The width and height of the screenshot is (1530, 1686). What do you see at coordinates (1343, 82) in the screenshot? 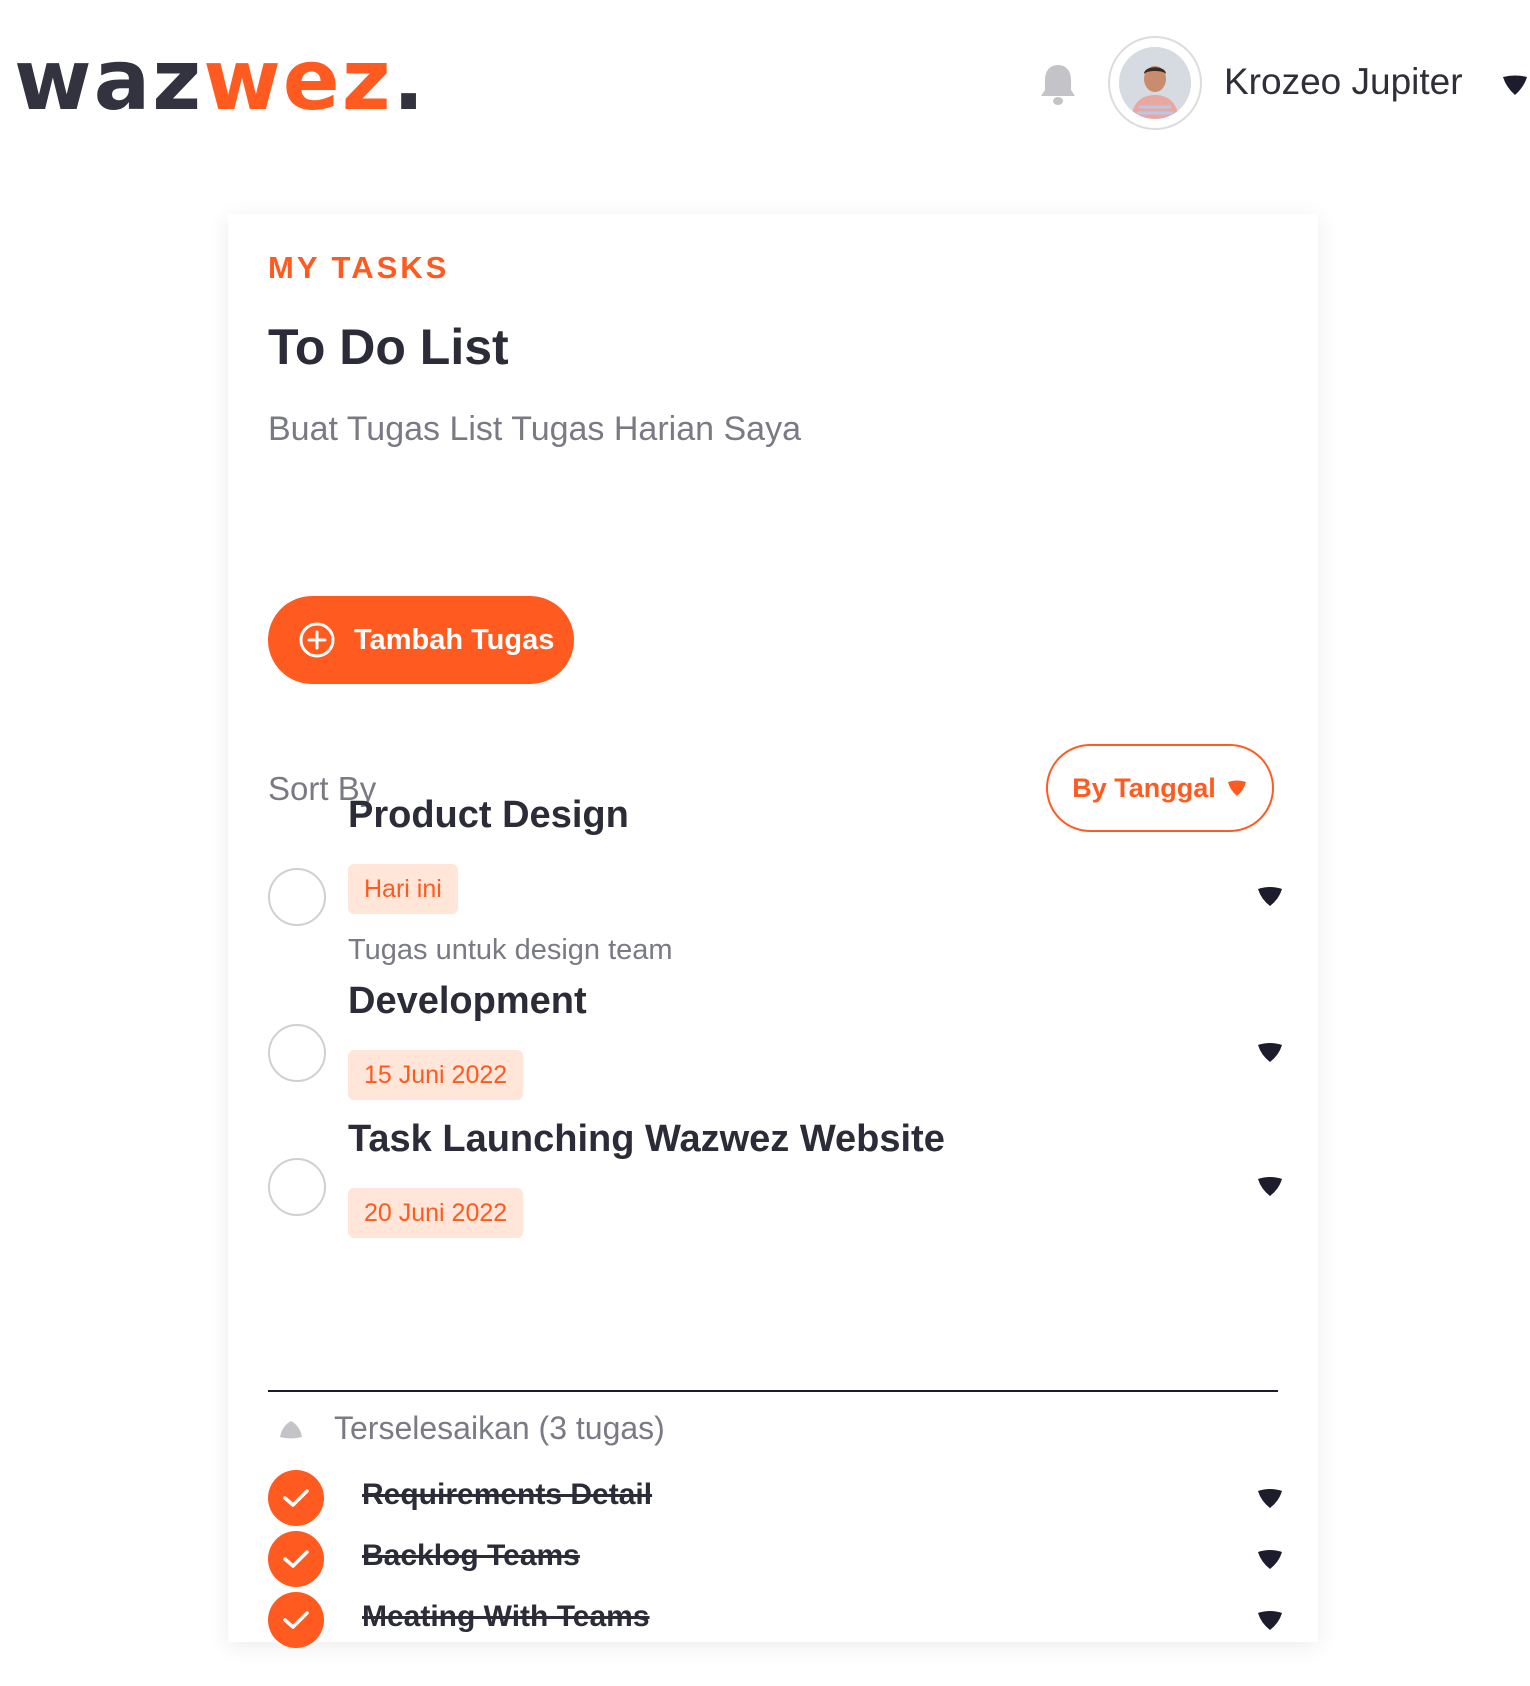
I see `user-name: Krozeo Jupiter` at bounding box center [1343, 82].